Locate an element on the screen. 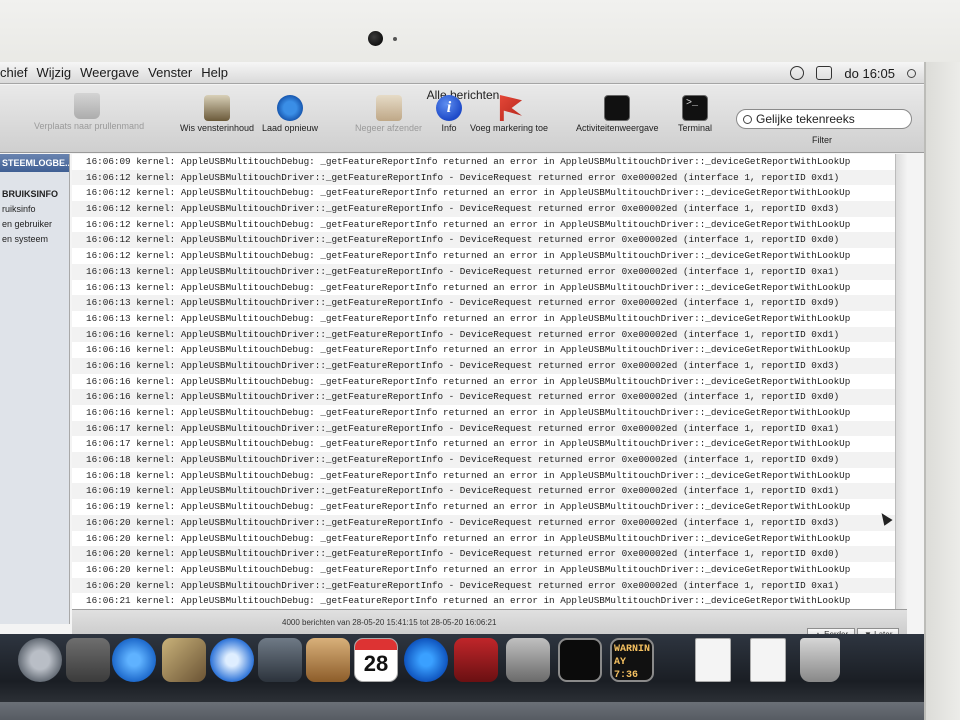  toolbar-label: Terminal is located at coordinates (695, 128).